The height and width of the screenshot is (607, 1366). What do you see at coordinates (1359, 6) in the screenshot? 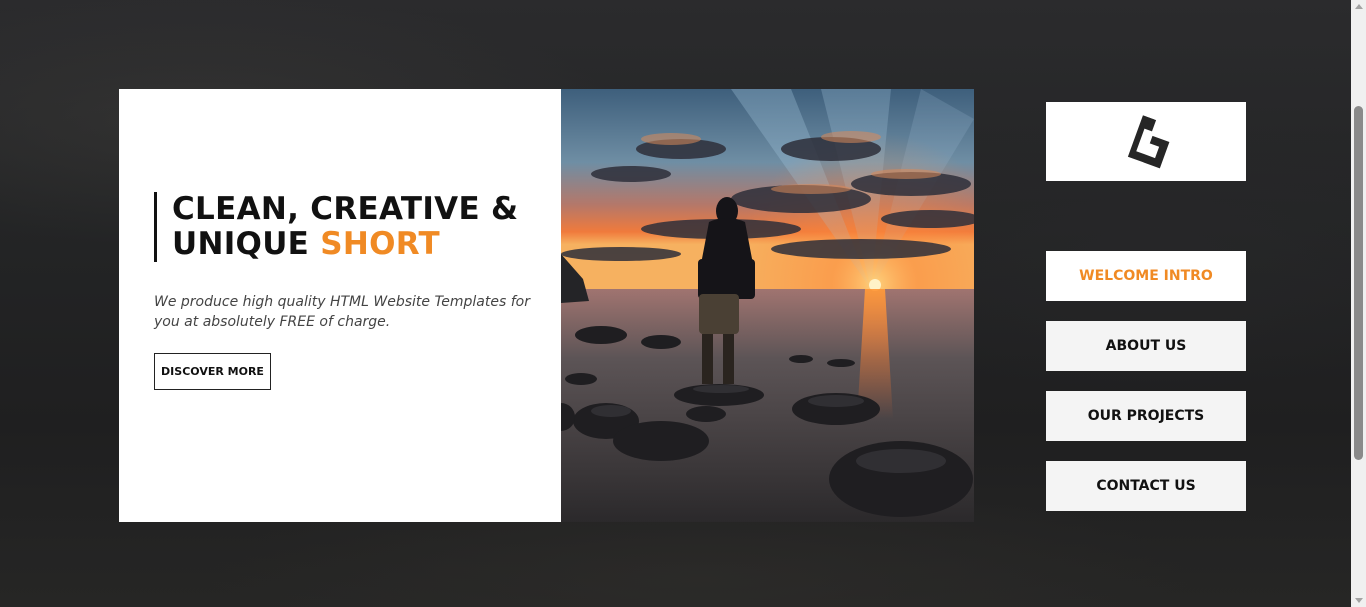
I see `scroll-up-arrow-icon` at bounding box center [1359, 6].